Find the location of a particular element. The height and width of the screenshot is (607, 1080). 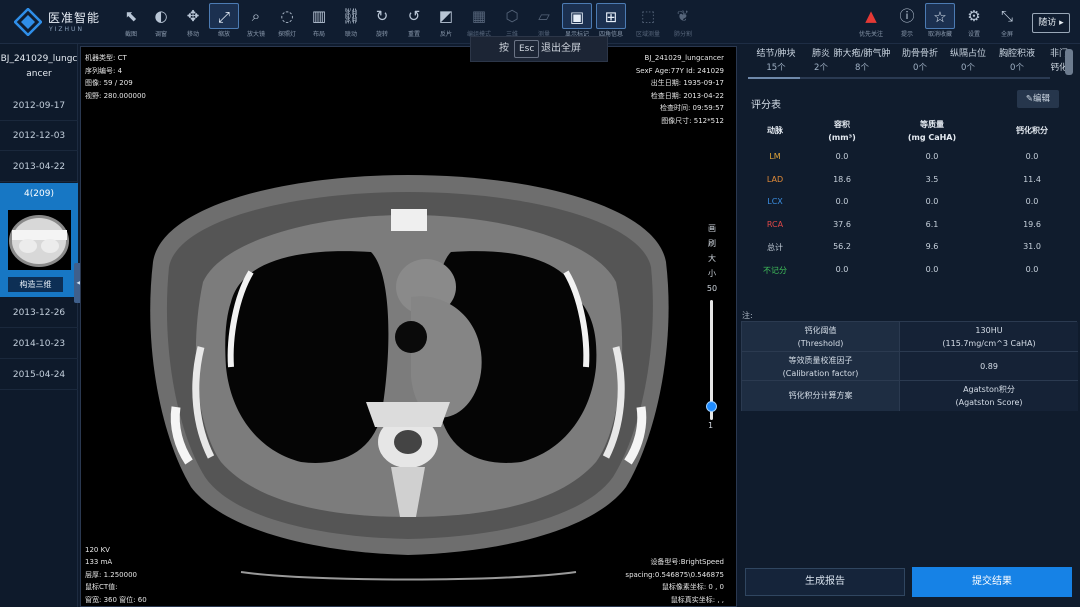

tool-gear-button: ⚙ 设置 is located at coordinates (974, 22).